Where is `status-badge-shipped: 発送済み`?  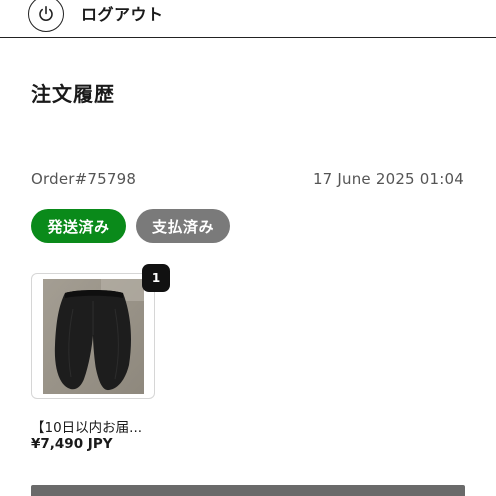
status-badge-shipped: 発送済み is located at coordinates (78, 226).